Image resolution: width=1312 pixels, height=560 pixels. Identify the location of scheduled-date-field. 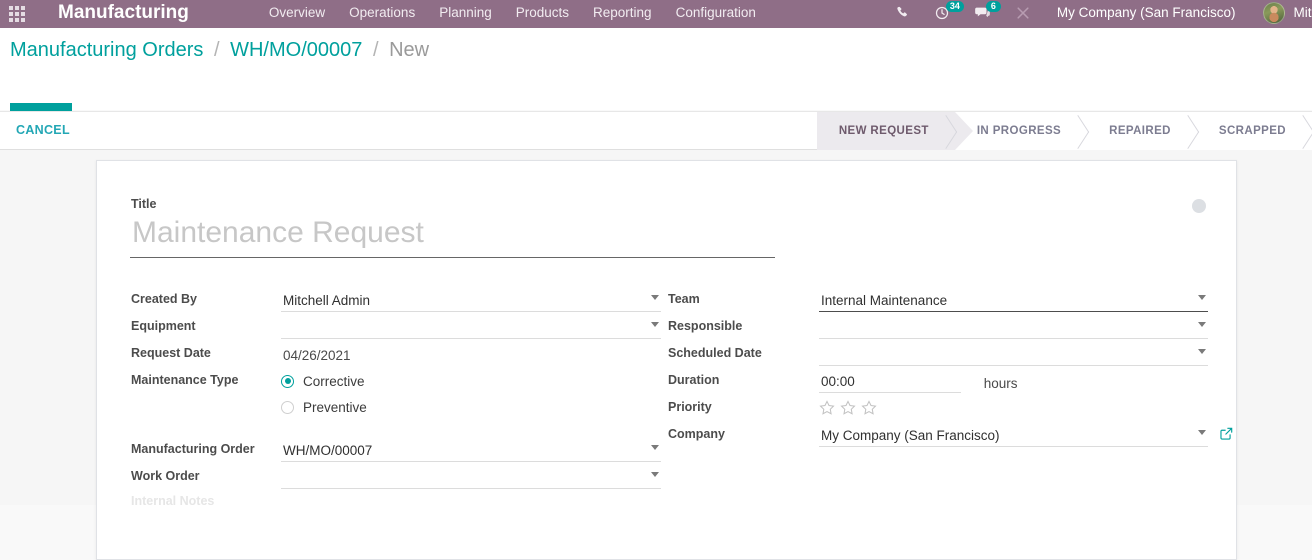
(1013, 353).